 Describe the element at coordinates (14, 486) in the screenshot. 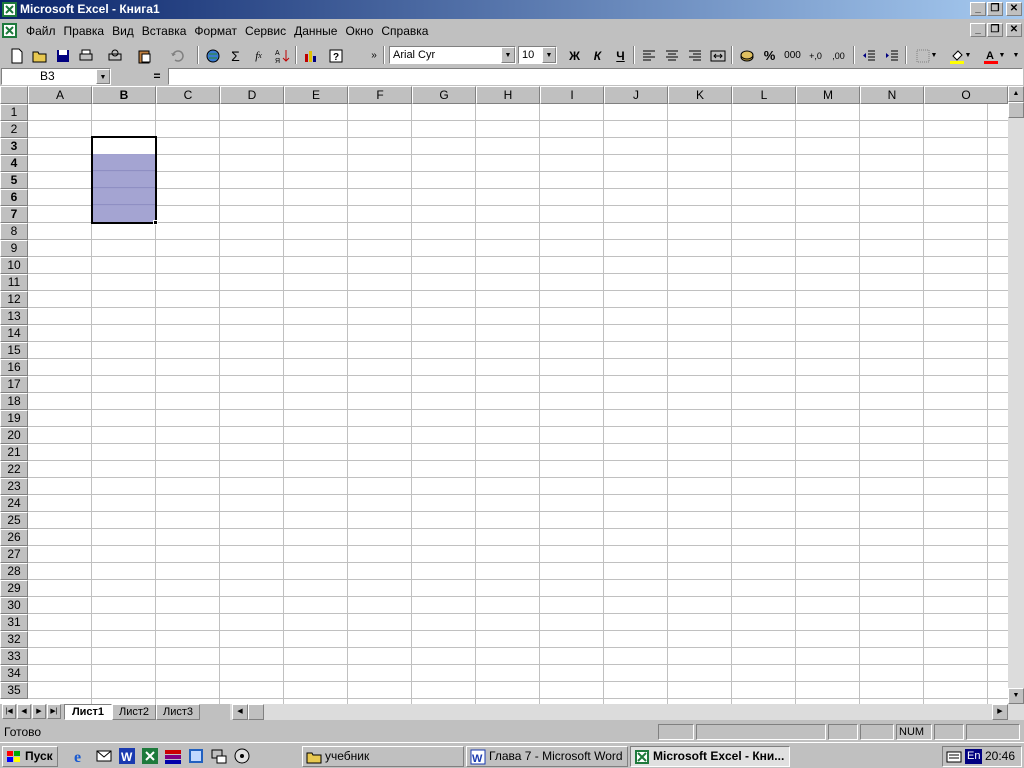

I see `row-header: 23` at that location.